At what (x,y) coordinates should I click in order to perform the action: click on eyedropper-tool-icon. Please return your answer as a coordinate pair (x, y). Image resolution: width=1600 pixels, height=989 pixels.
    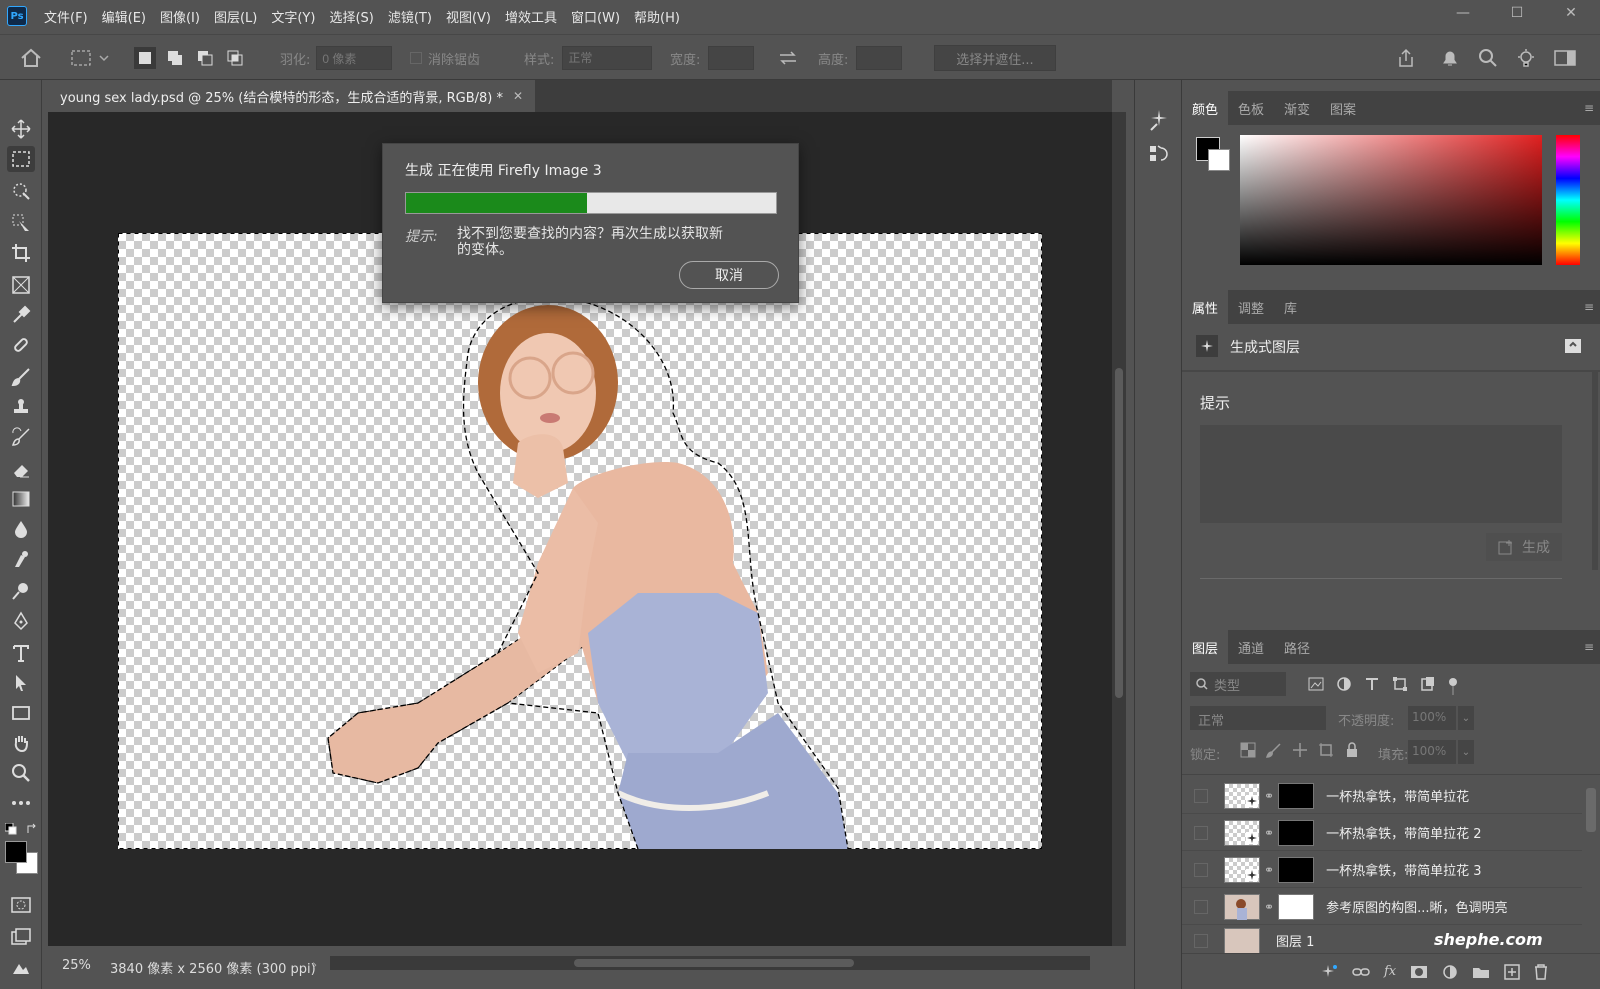
    Looking at the image, I should click on (21, 315).